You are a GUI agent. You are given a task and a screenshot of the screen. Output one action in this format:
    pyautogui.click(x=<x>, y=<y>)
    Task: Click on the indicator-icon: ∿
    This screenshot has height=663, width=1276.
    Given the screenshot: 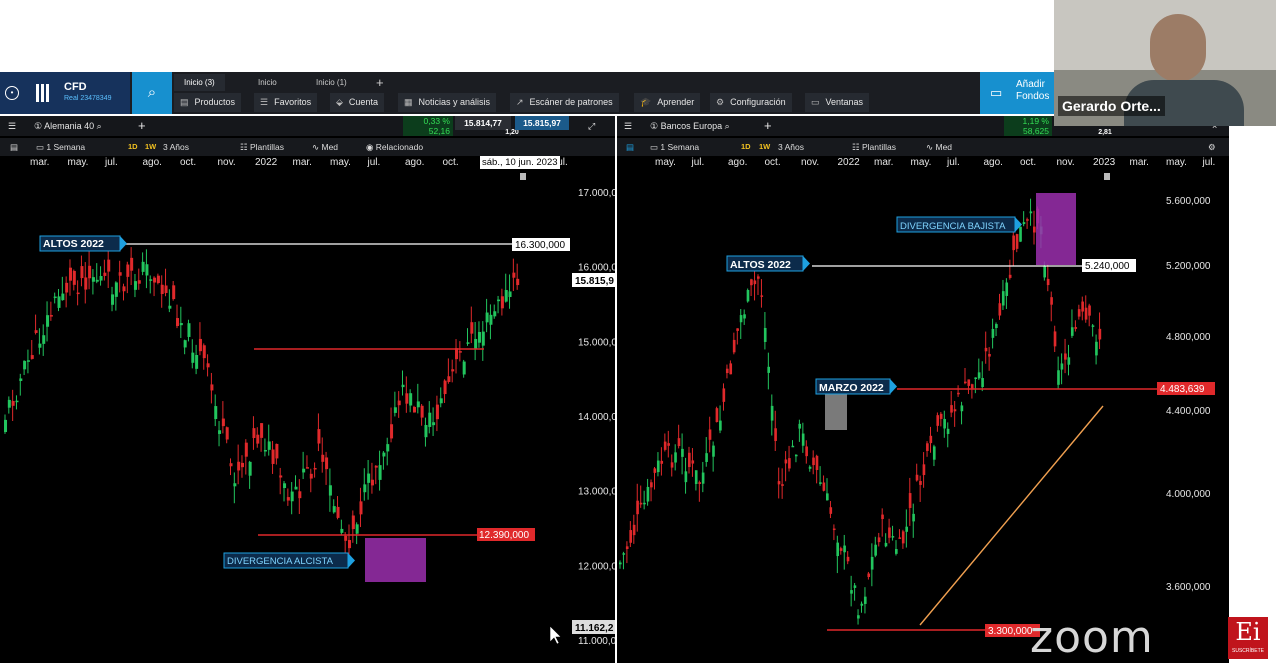 What is the action you would take?
    pyautogui.click(x=930, y=147)
    